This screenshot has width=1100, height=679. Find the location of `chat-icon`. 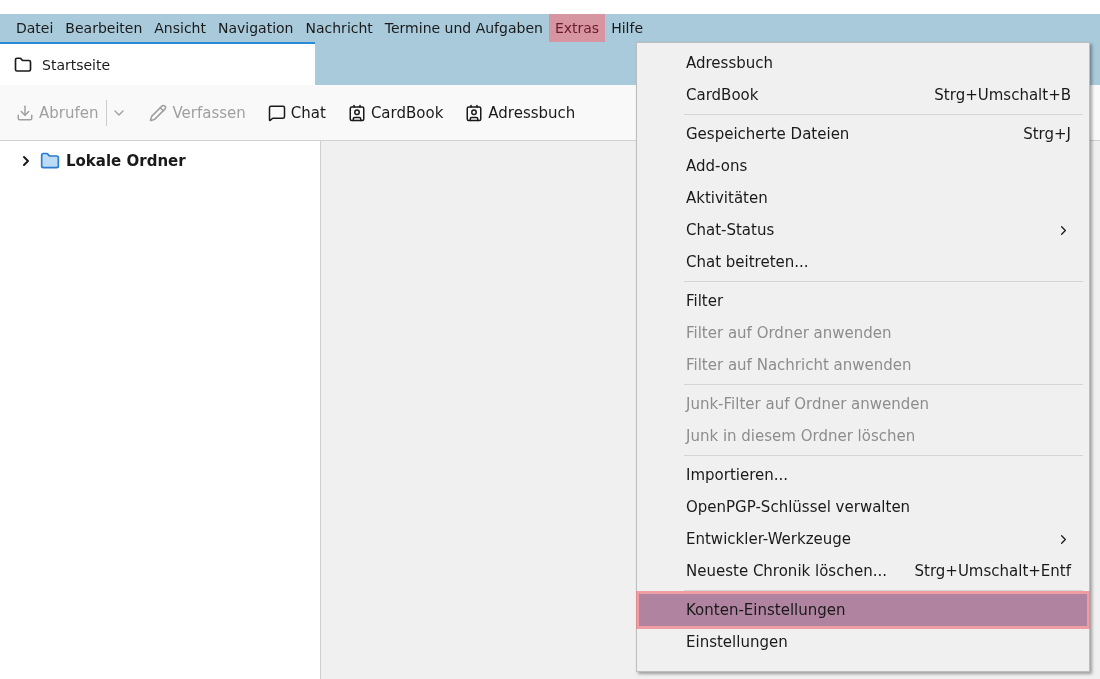

chat-icon is located at coordinates (276, 112).